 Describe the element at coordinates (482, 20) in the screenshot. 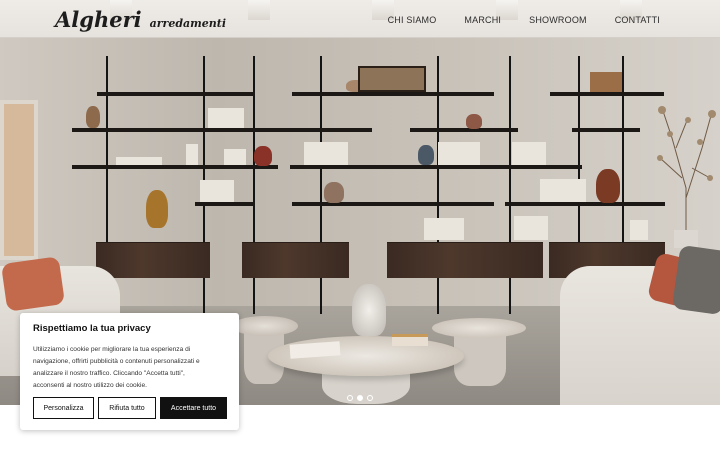

I see `nav-marchi: MARCHI` at that location.